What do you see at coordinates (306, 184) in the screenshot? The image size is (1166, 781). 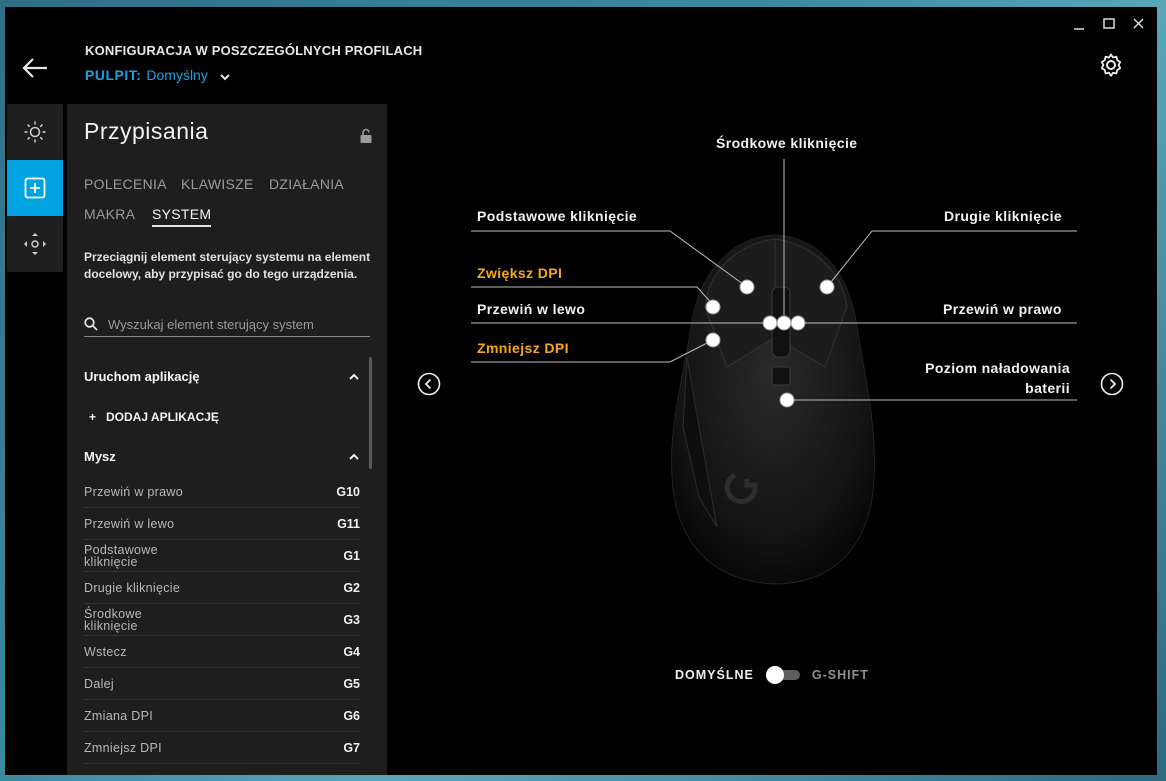 I see `tab-actions: DZIAŁANIA` at bounding box center [306, 184].